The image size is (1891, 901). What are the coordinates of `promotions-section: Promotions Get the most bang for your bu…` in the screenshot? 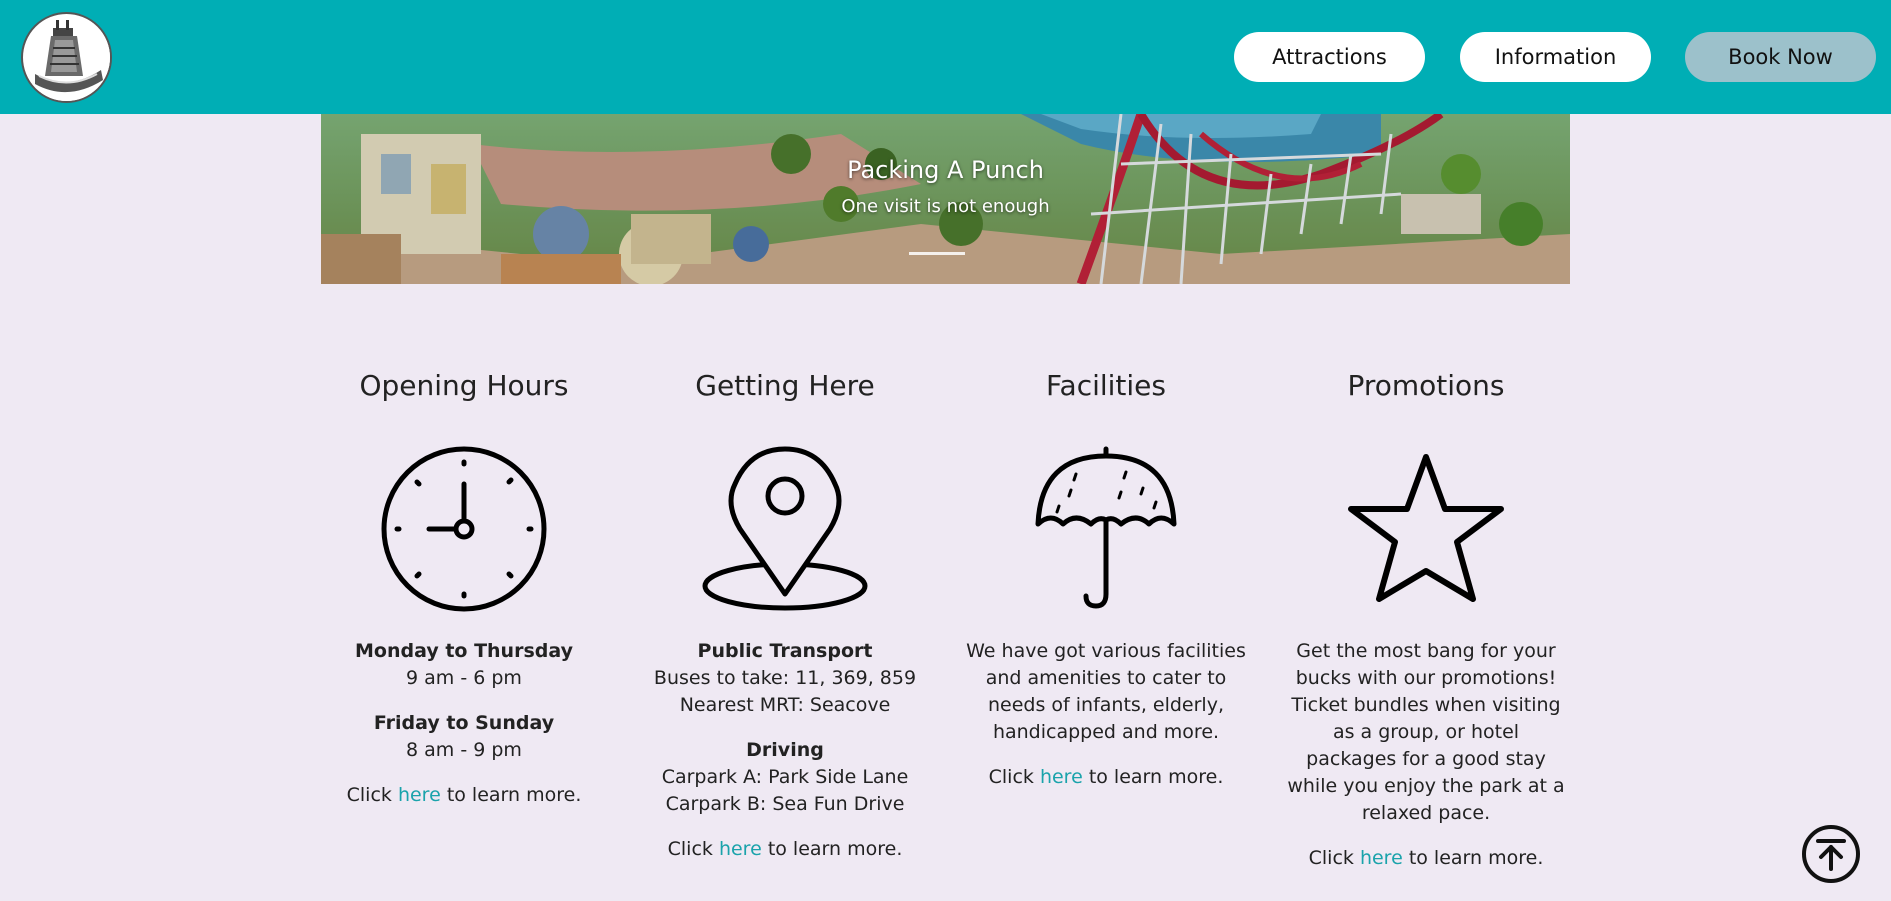 It's located at (1426, 628).